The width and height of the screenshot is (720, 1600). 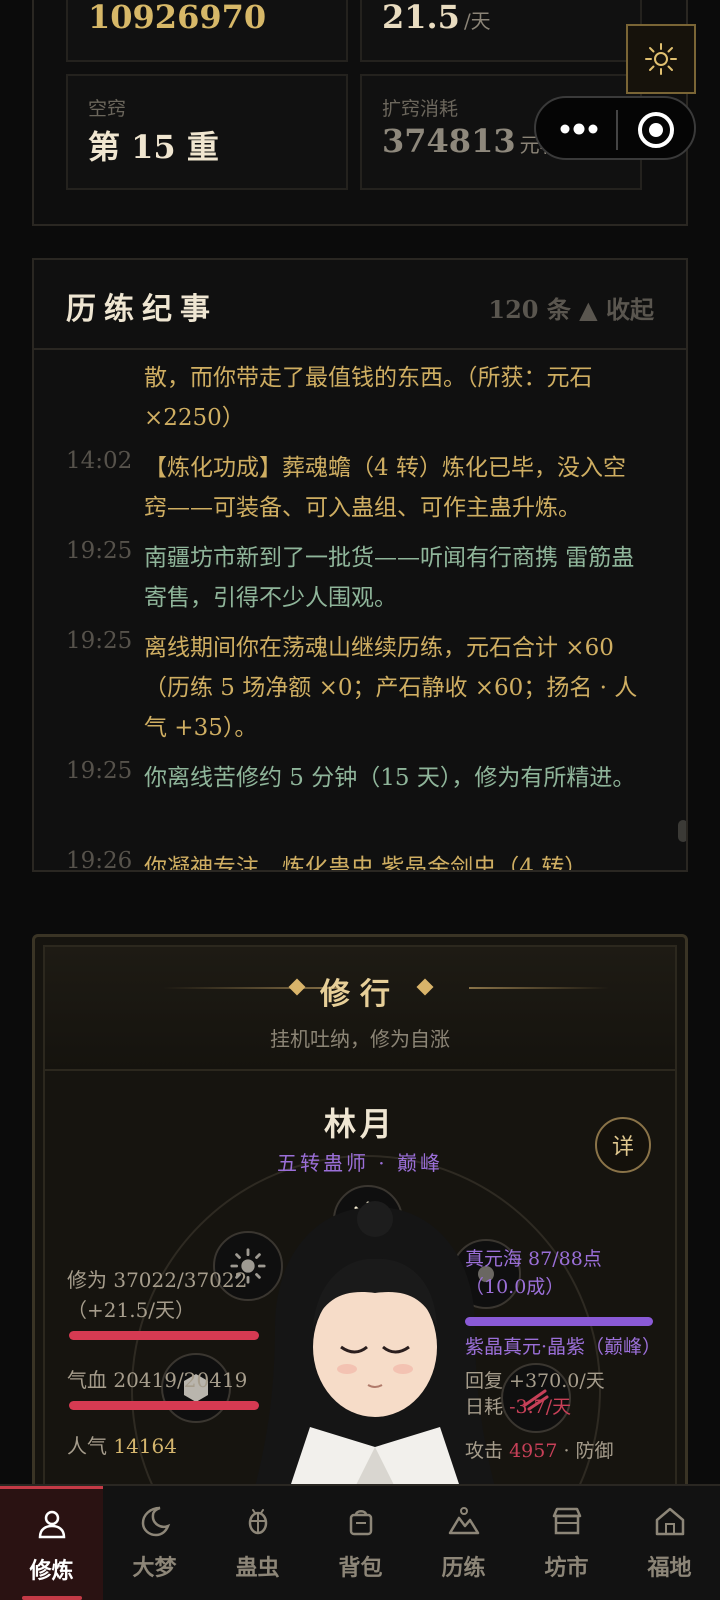 I want to click on zhenyuan-sub: （10.0成）, so click(x=515, y=1287).